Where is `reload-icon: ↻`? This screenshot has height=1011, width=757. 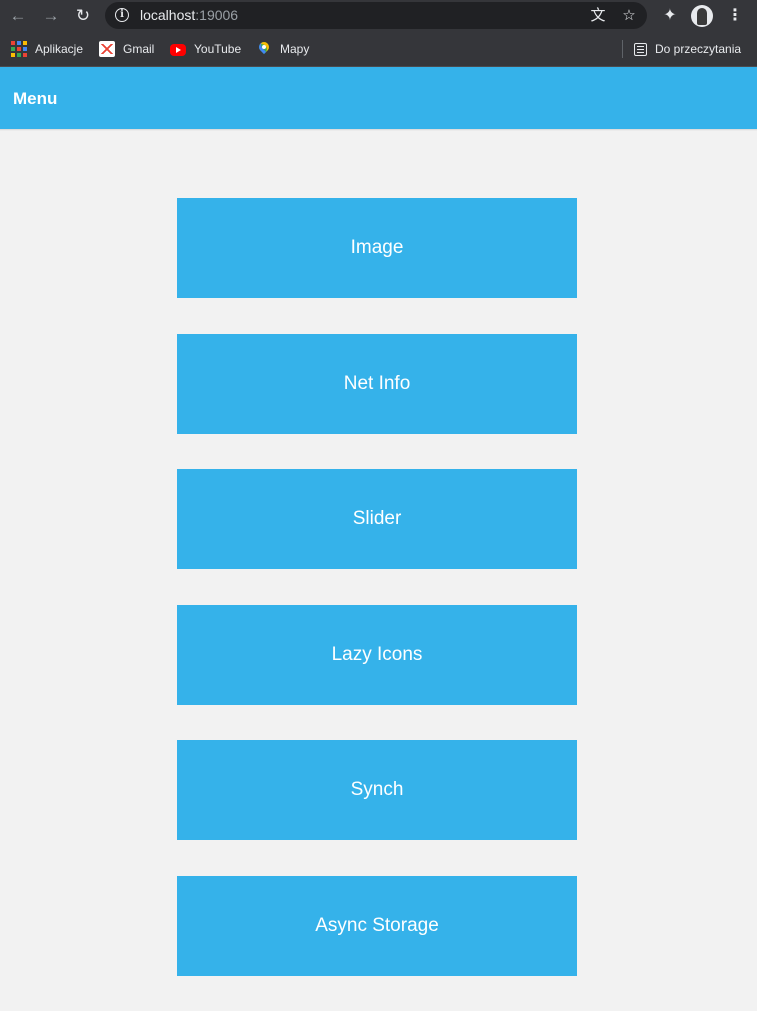
reload-icon: ↻ is located at coordinates (83, 16).